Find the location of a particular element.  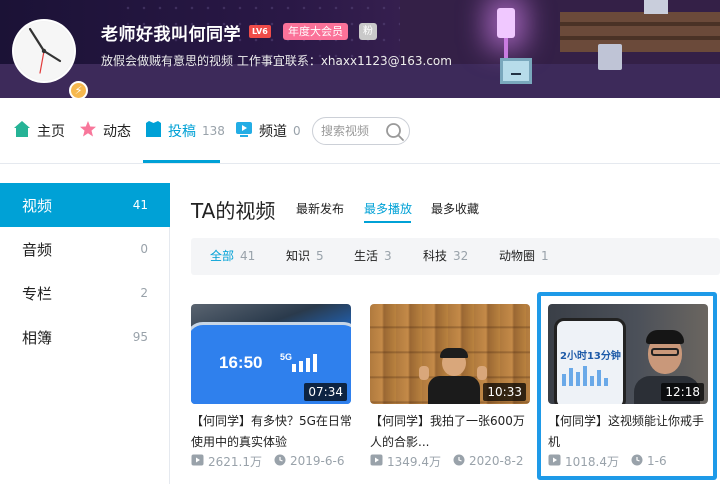

filter-label: 科技 is located at coordinates (435, 256).